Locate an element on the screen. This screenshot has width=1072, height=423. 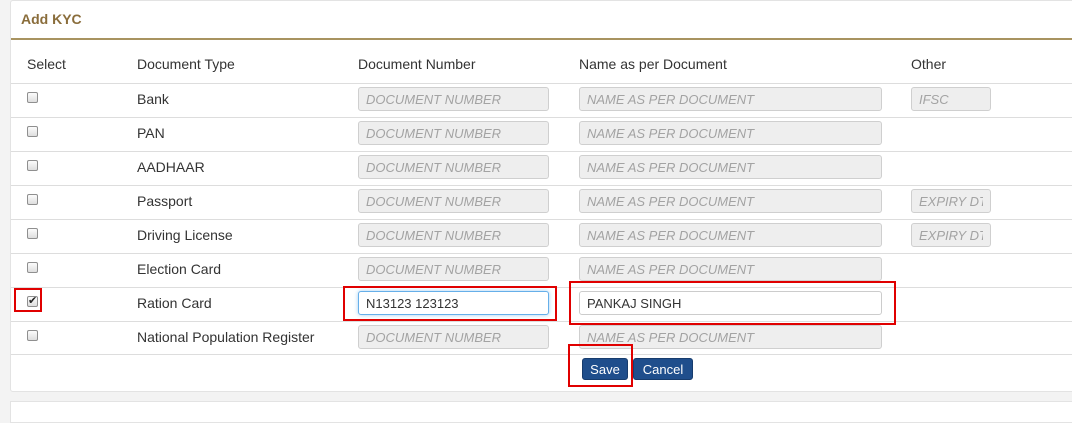
cancel-button: Cancel is located at coordinates (663, 369).